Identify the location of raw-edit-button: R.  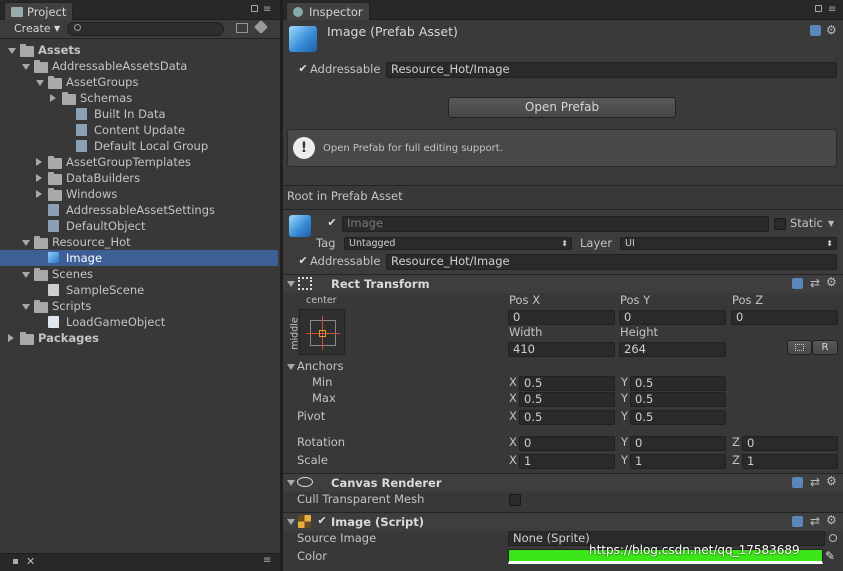
(825, 347).